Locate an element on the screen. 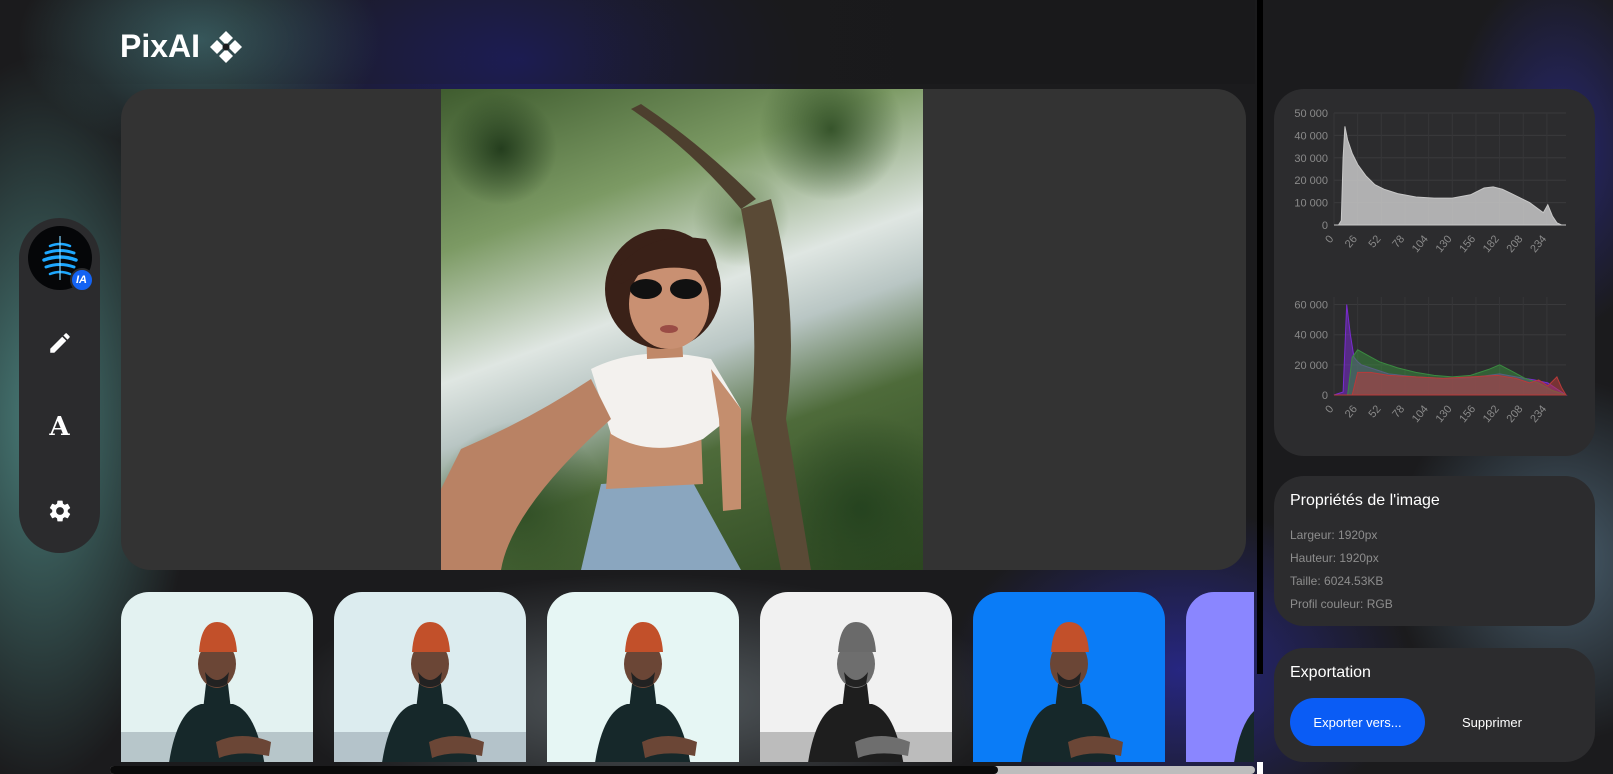 The width and height of the screenshot is (1613, 774). pencil-icon is located at coordinates (59, 343).